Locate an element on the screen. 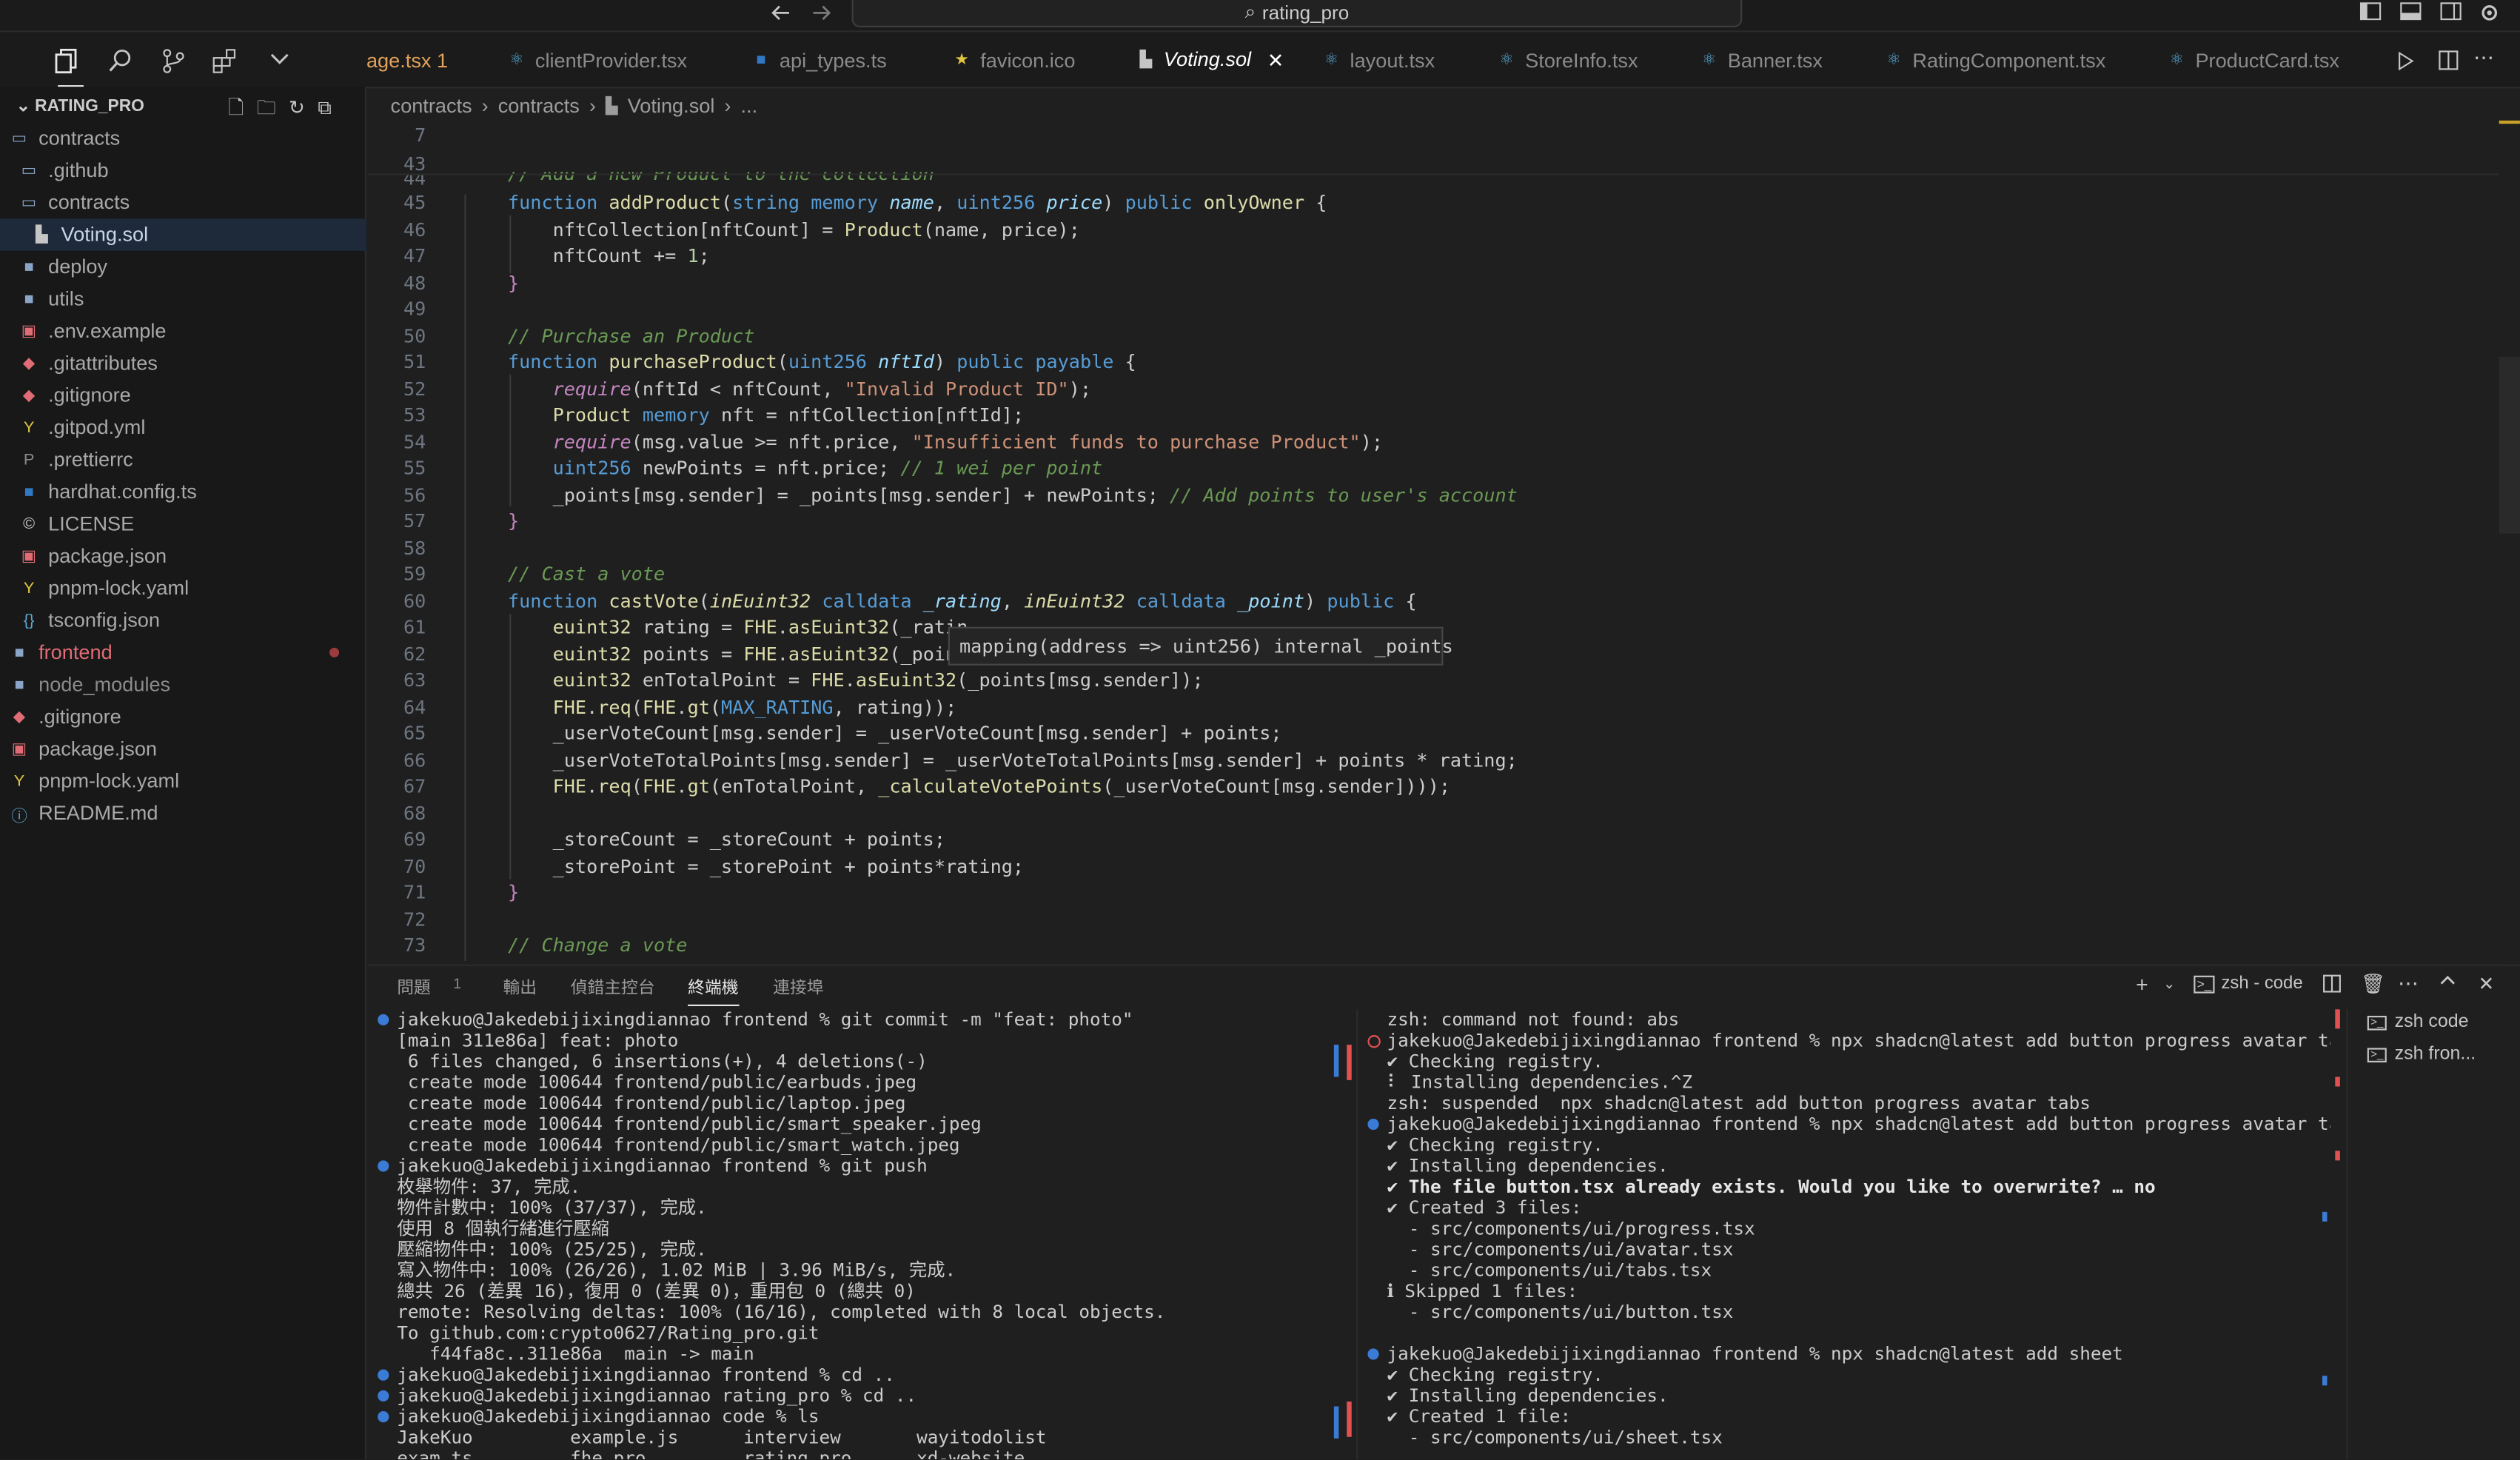 This screenshot has height=1460, width=2520. collapse-all-icon: ⧉ is located at coordinates (331, 107).